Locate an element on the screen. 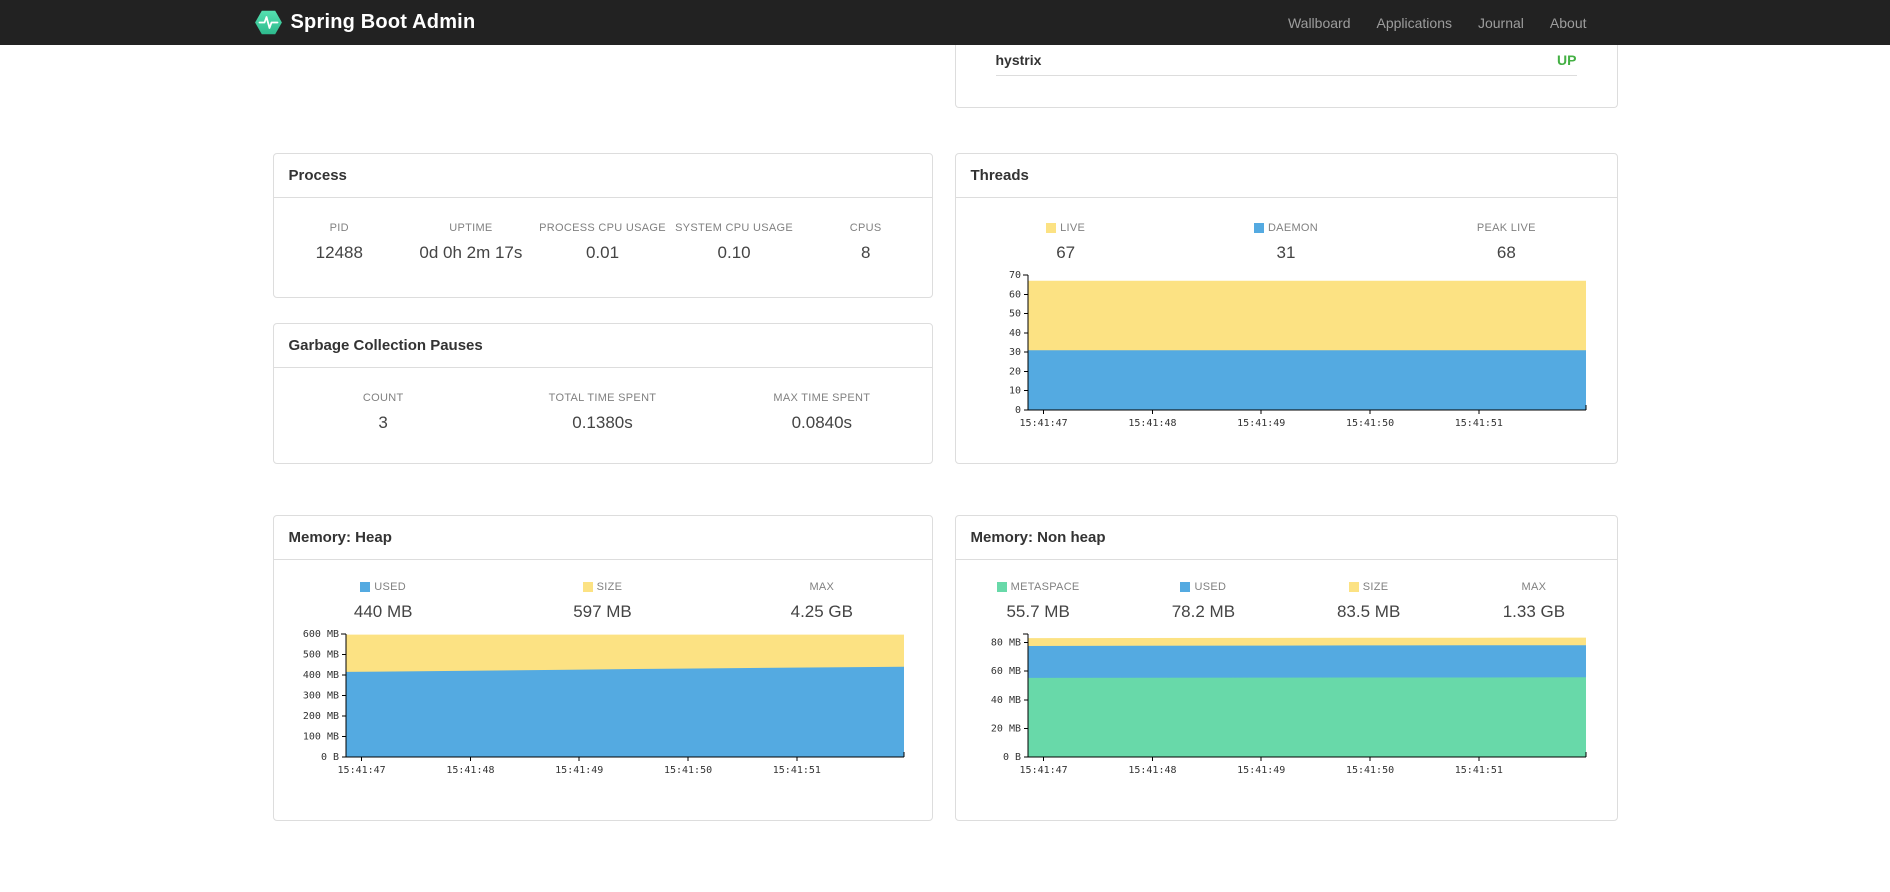  svg-text: 100 MB is located at coordinates (320, 737).